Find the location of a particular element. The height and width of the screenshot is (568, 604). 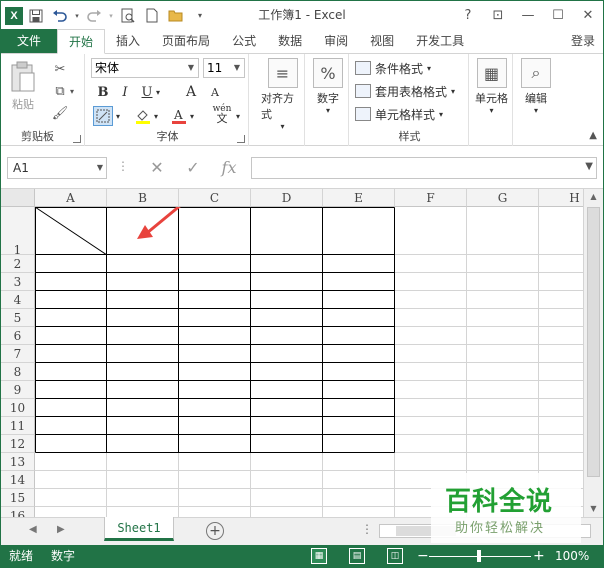

redo-dropdown-icon: ▾ is located at coordinates (111, 16).